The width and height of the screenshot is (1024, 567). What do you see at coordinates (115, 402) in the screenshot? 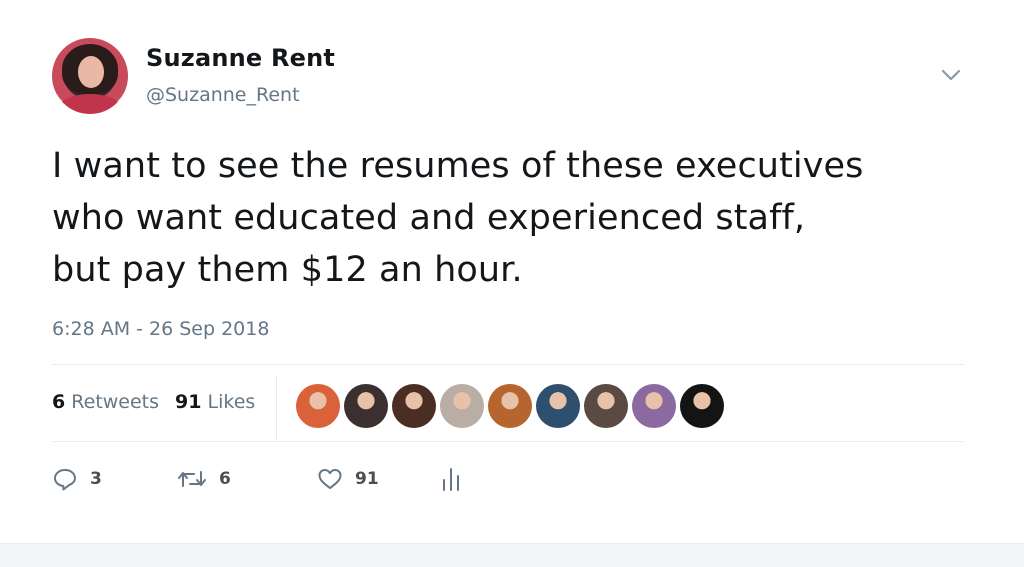
I see `retweets-label: Retweets` at bounding box center [115, 402].